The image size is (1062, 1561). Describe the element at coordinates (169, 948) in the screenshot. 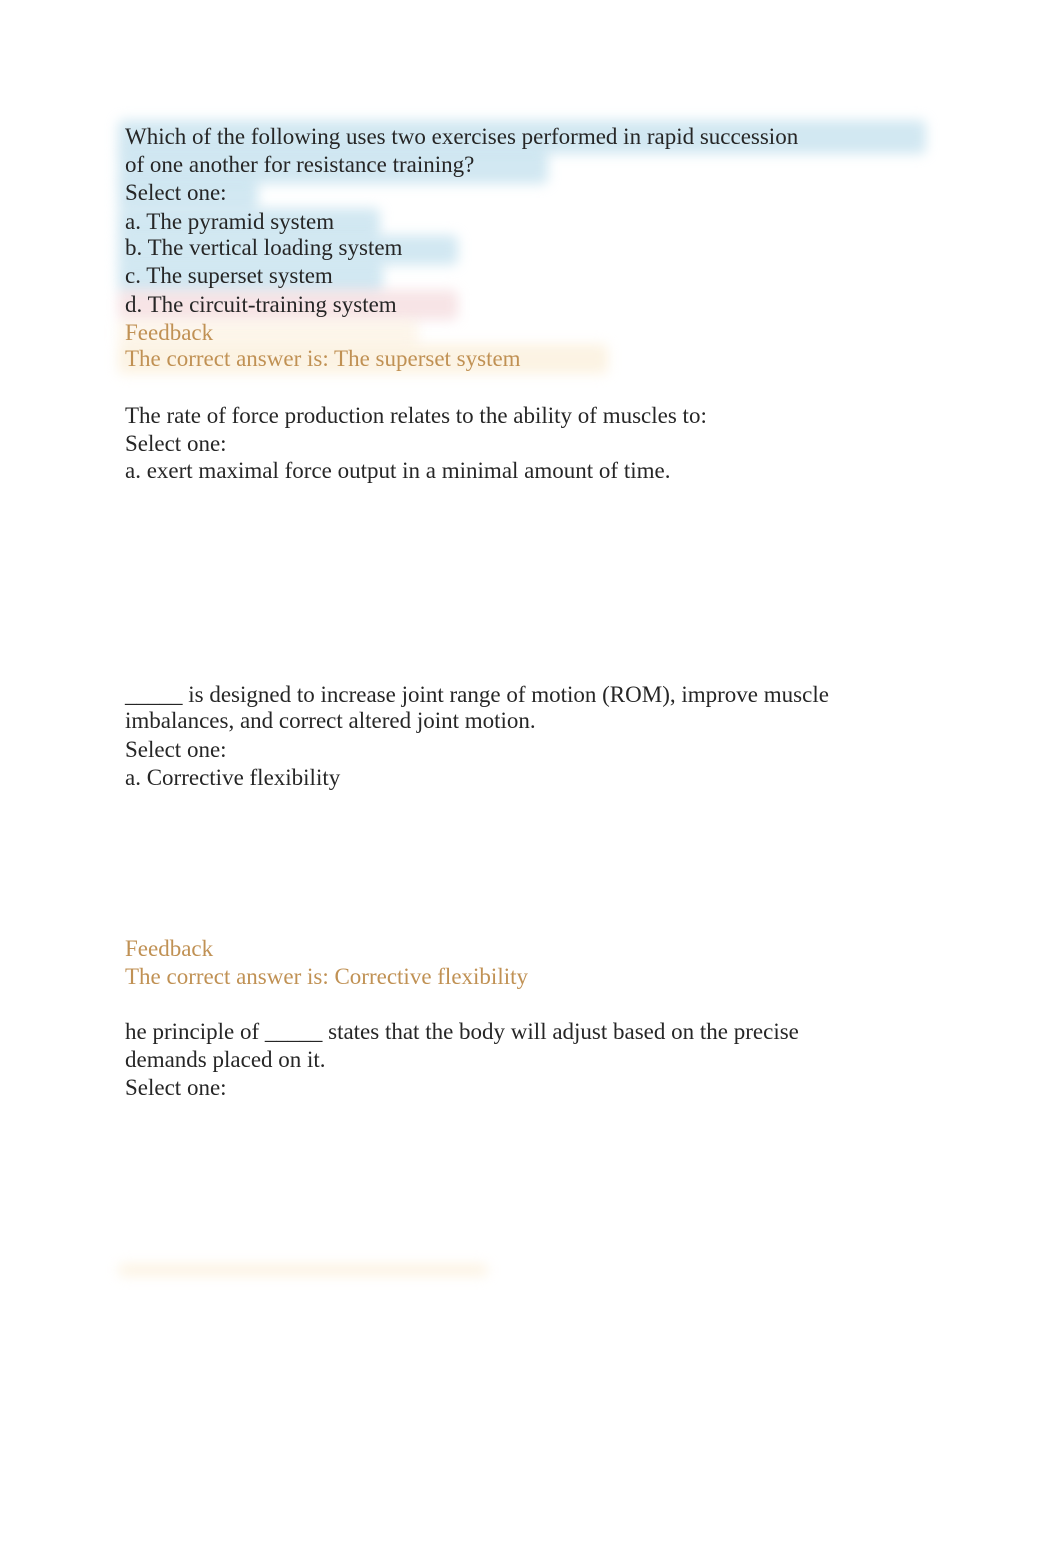

I see `question-3-feedback-label: Feedback` at that location.